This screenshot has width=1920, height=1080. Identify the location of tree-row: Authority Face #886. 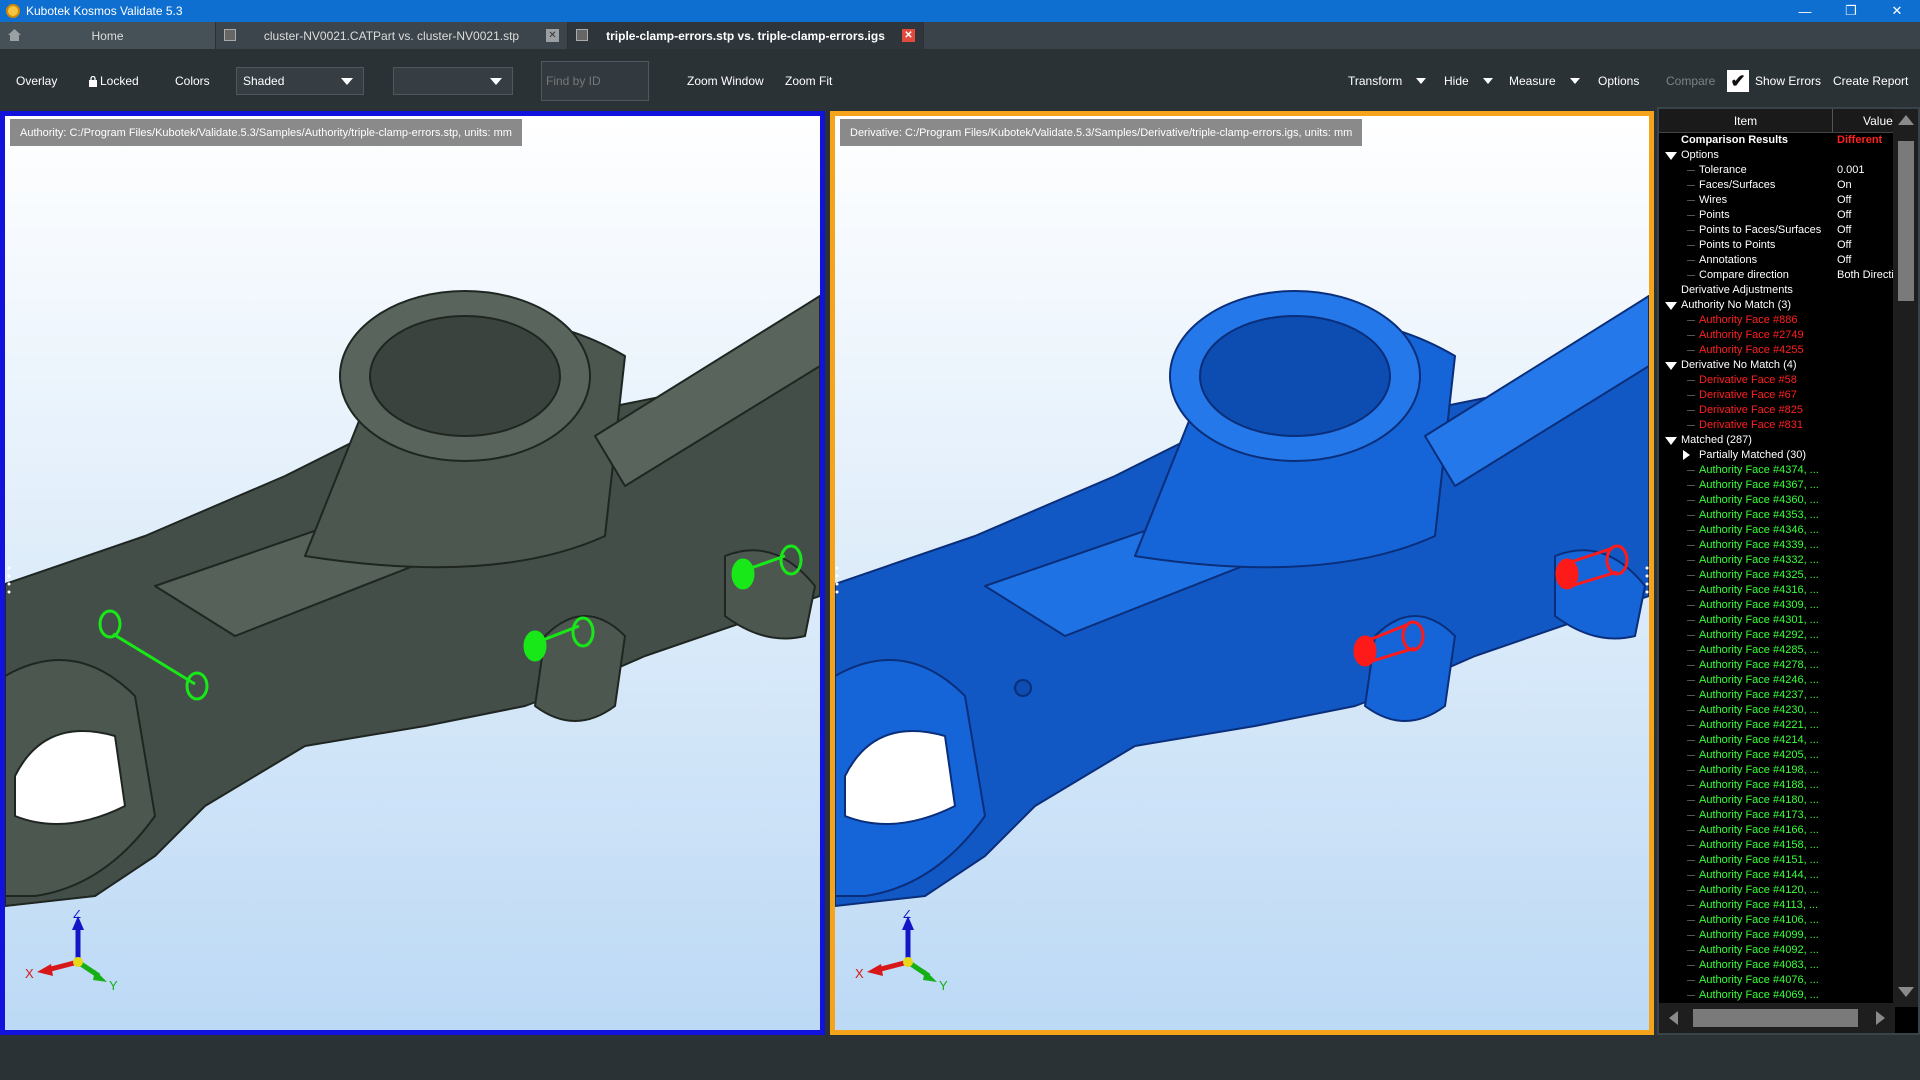
(1777, 320).